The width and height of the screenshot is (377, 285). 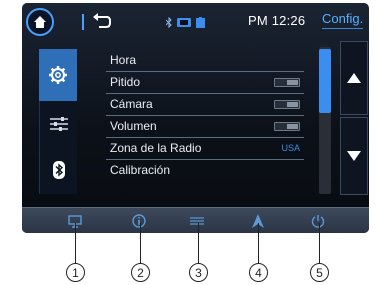 What do you see at coordinates (123, 60) in the screenshot?
I see `menu-item-label: Hora` at bounding box center [123, 60].